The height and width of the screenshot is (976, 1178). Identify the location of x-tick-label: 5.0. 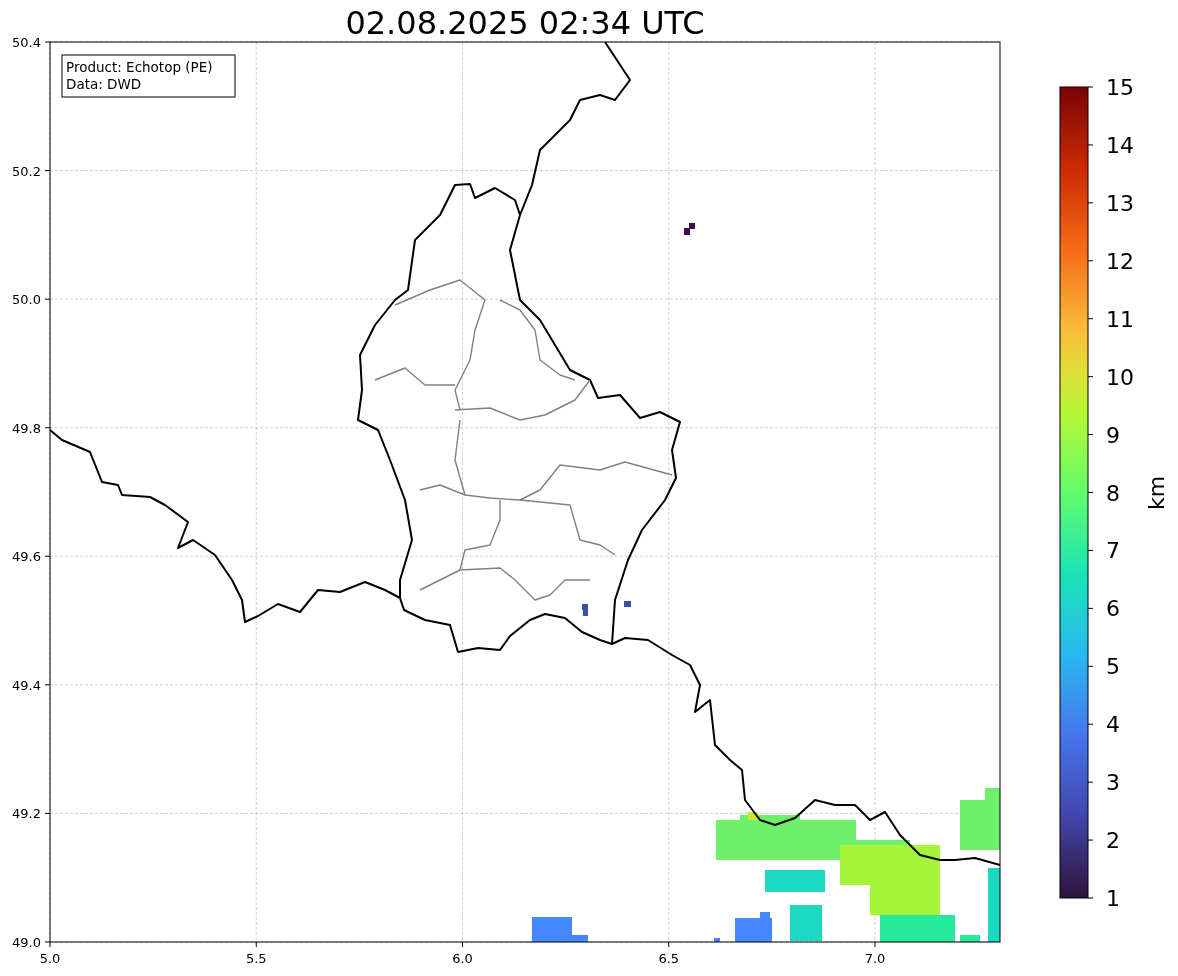
(50, 958).